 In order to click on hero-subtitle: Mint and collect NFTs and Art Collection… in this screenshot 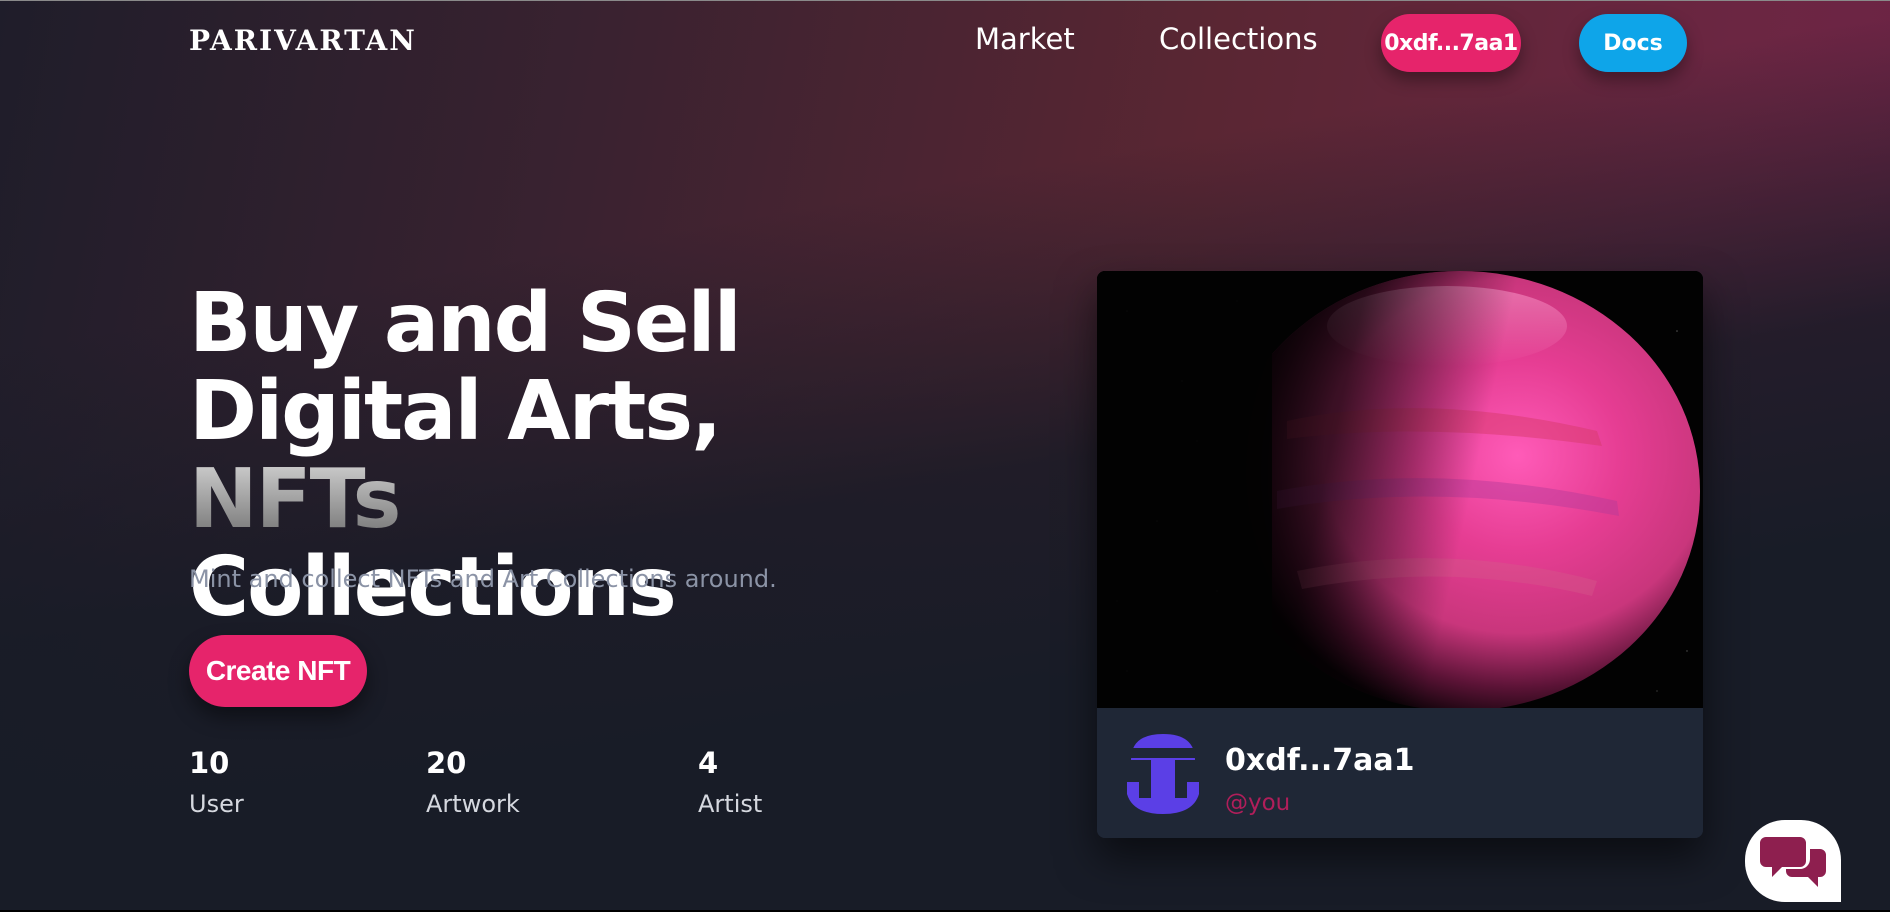, I will do `click(483, 579)`.